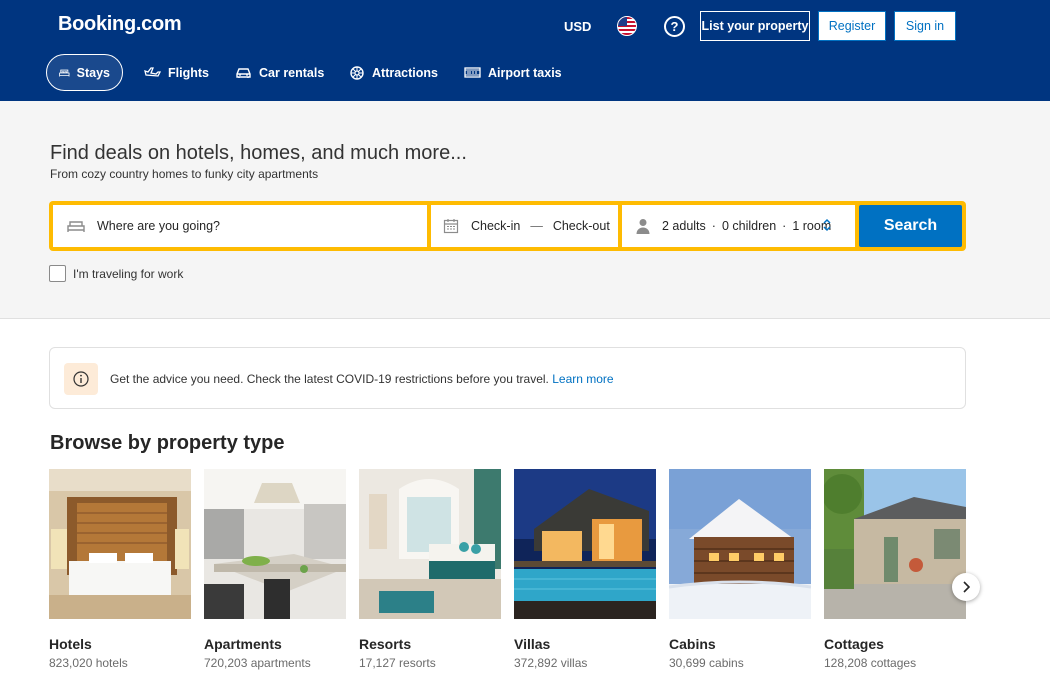  What do you see at coordinates (405, 72) in the screenshot?
I see `tab-attractions-label: Attractions` at bounding box center [405, 72].